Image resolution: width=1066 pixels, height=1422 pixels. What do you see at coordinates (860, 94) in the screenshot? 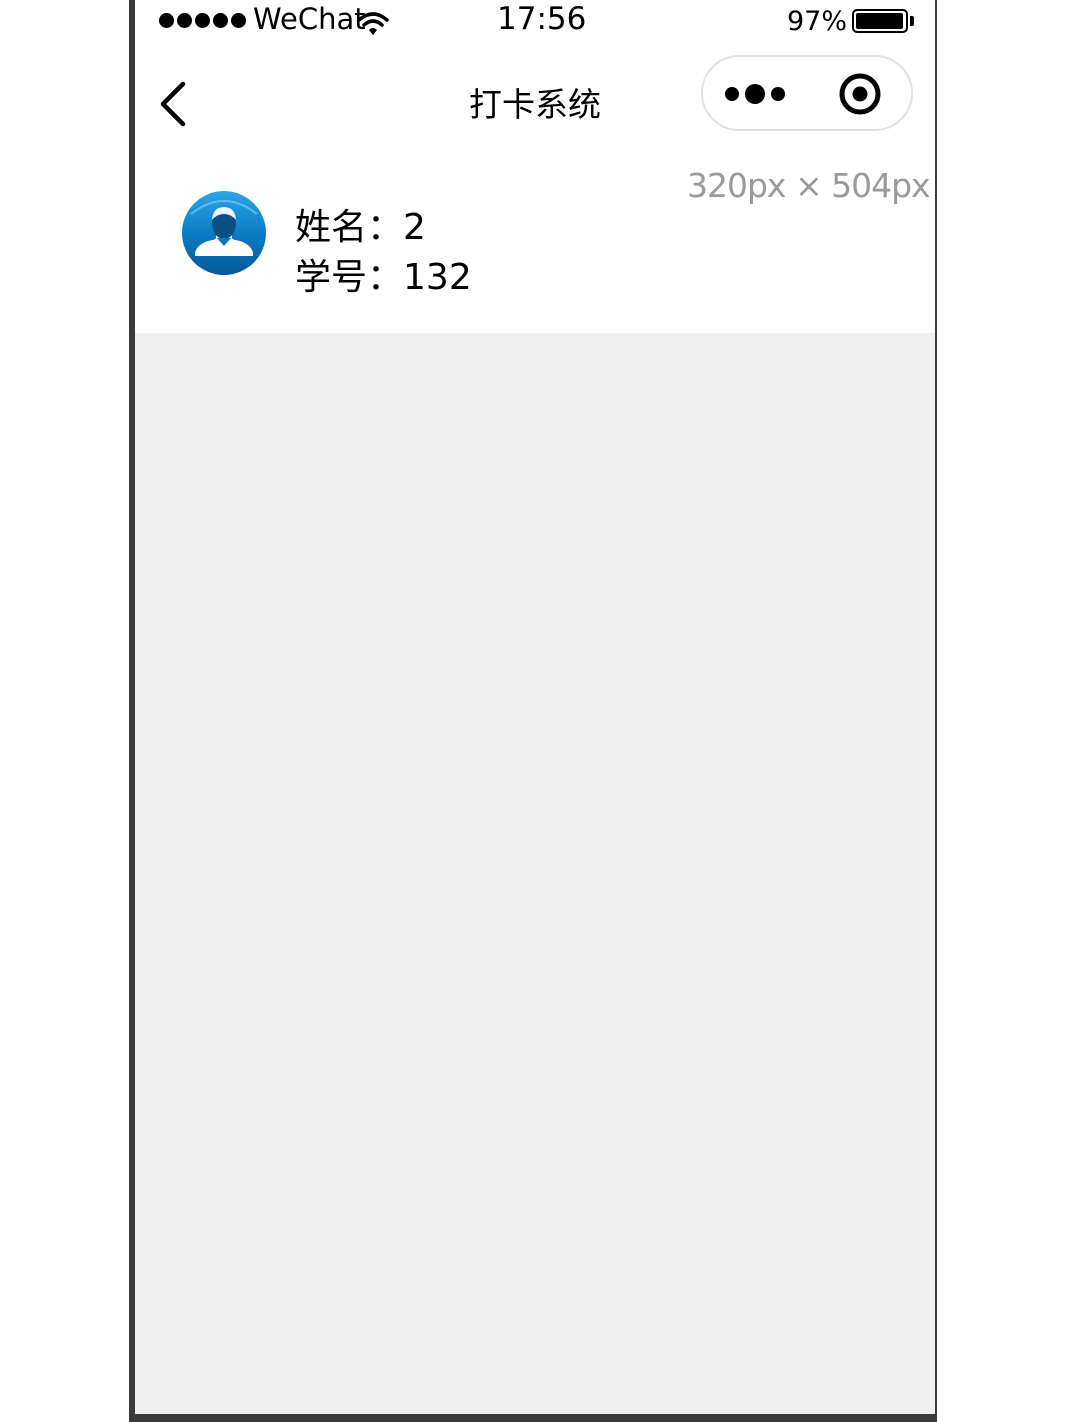
I see `target-circle-icon` at bounding box center [860, 94].